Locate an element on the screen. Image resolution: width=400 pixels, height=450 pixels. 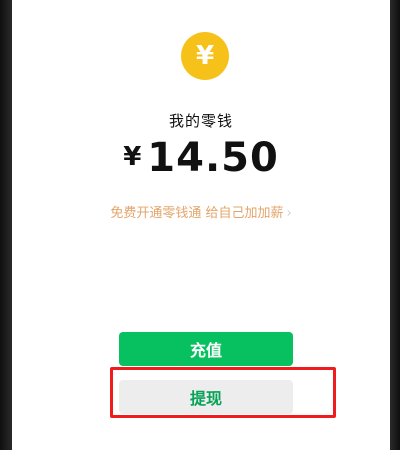
page-title: 我的零钱 is located at coordinates (200, 121).